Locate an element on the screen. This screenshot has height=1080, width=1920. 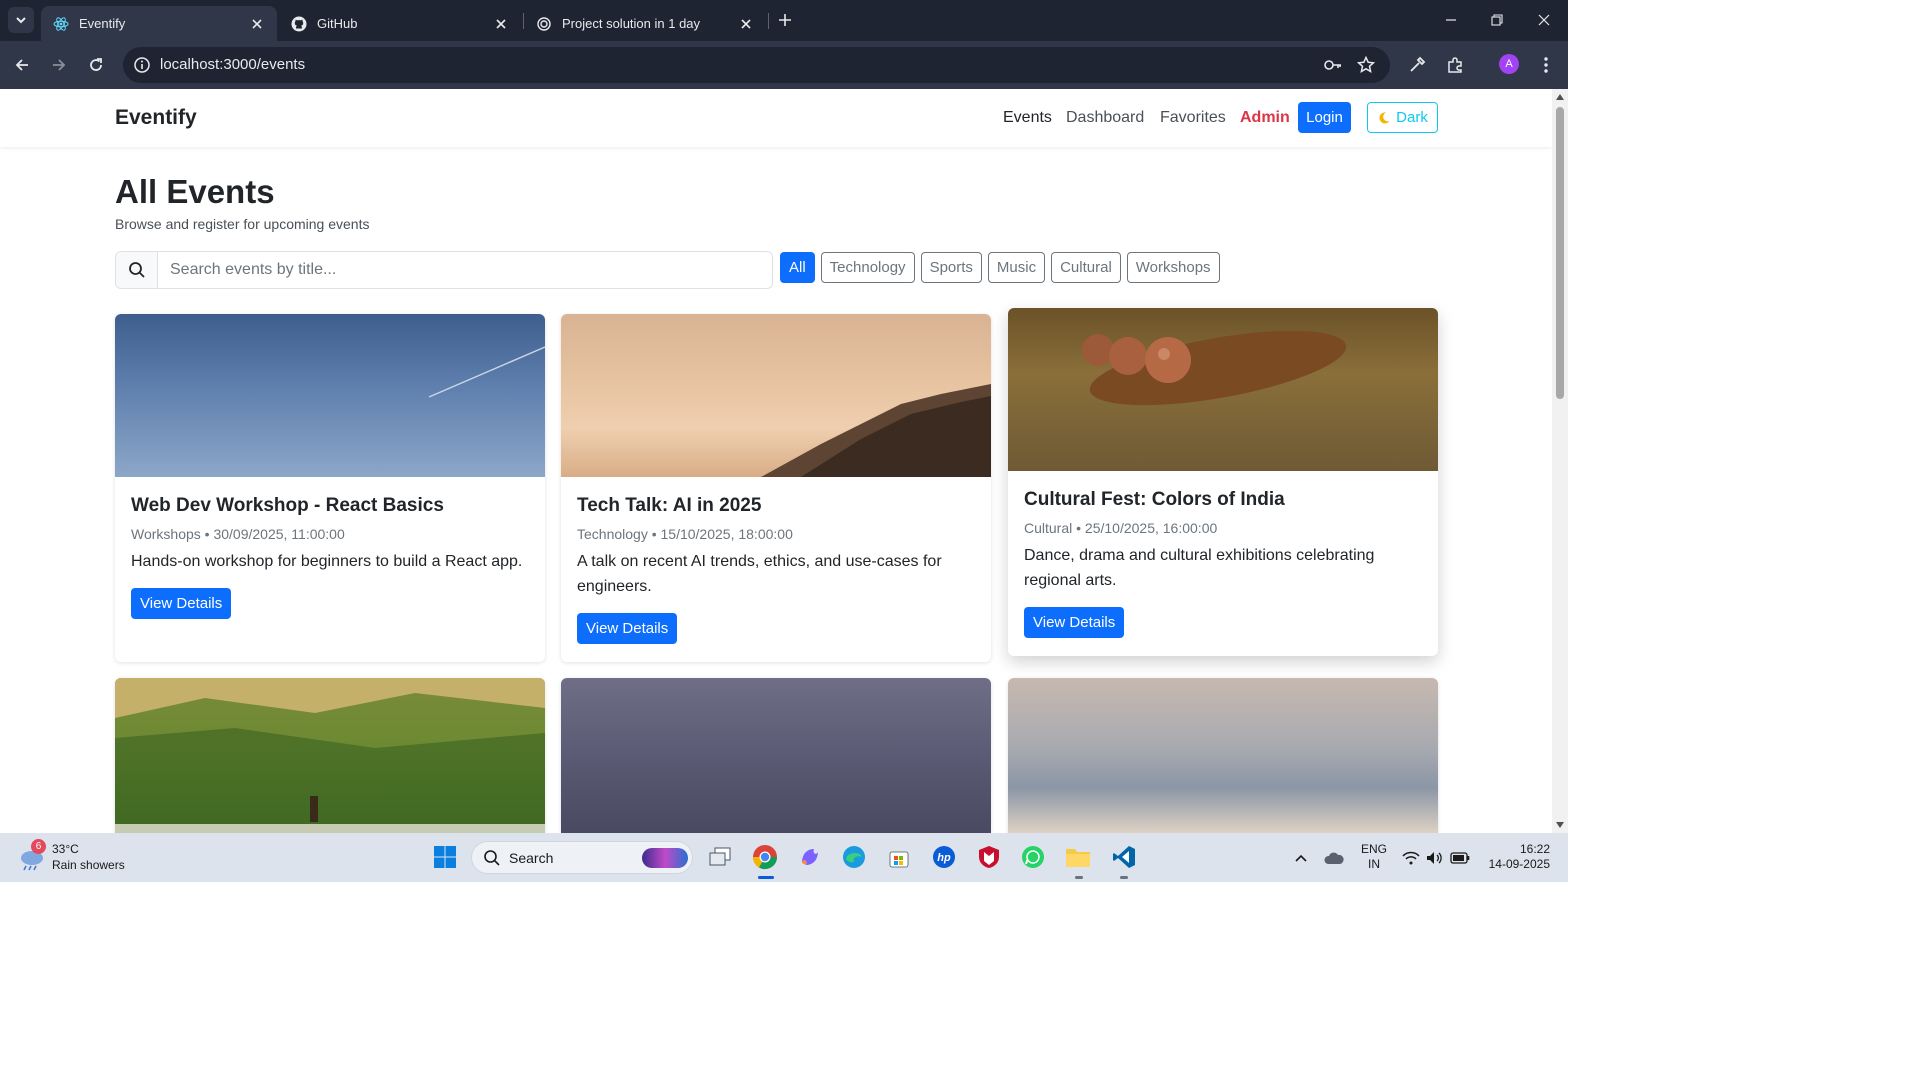
volume-icon is located at coordinates (1435, 858).